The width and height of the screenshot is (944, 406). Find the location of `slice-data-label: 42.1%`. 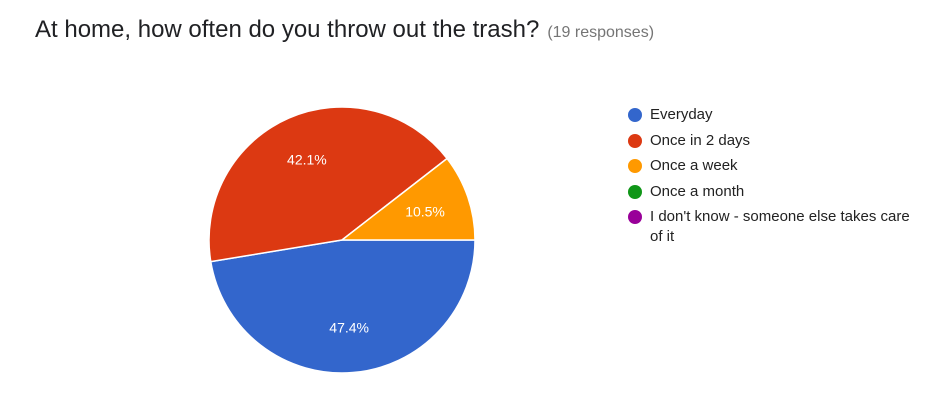

slice-data-label: 42.1% is located at coordinates (307, 160).